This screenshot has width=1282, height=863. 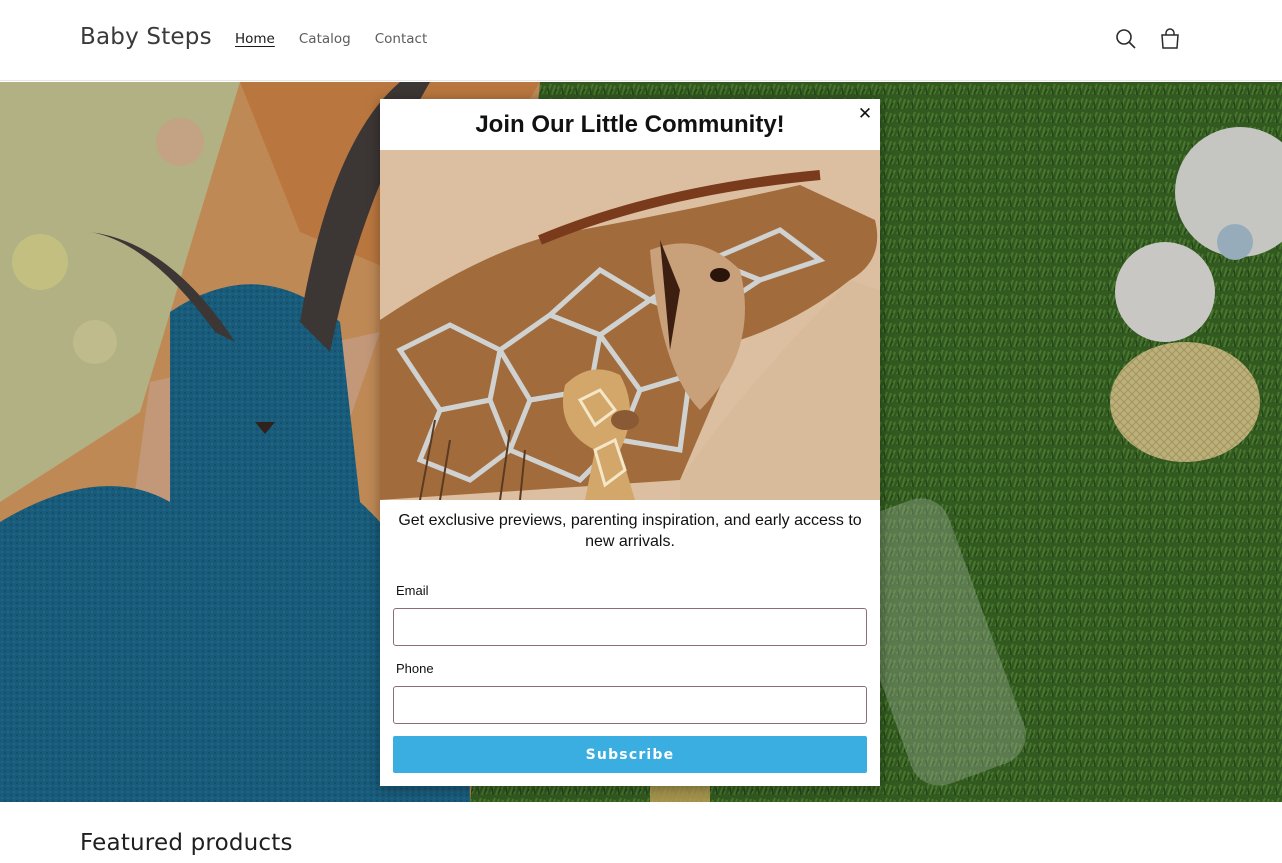 I want to click on site-logo: Baby Steps, so click(x=146, y=37).